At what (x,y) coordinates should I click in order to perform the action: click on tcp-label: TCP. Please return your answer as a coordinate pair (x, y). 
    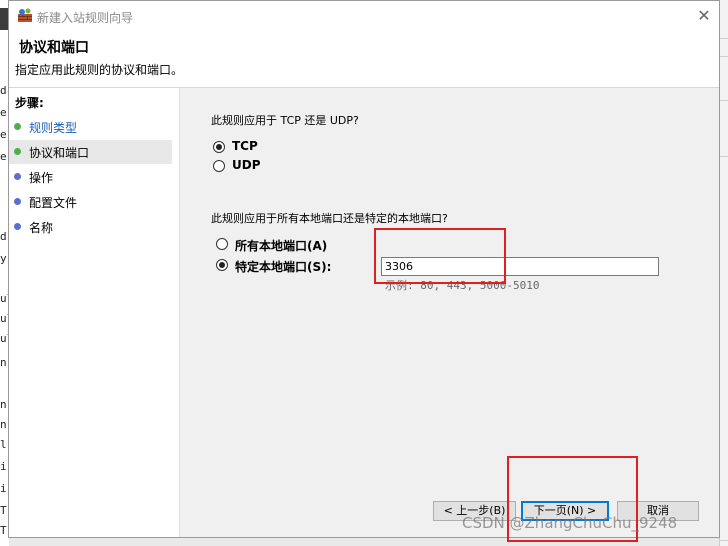
    Looking at the image, I should click on (245, 146).